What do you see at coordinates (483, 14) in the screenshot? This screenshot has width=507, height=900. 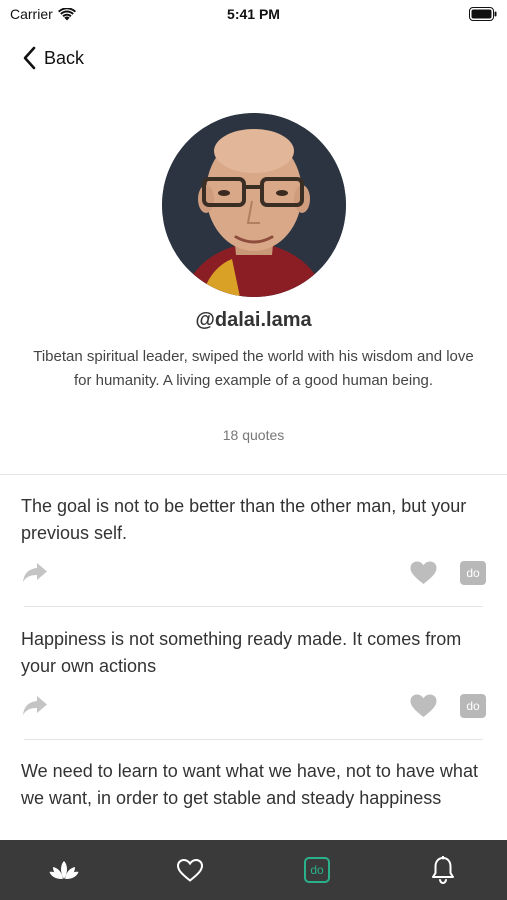 I see `battery-icon` at bounding box center [483, 14].